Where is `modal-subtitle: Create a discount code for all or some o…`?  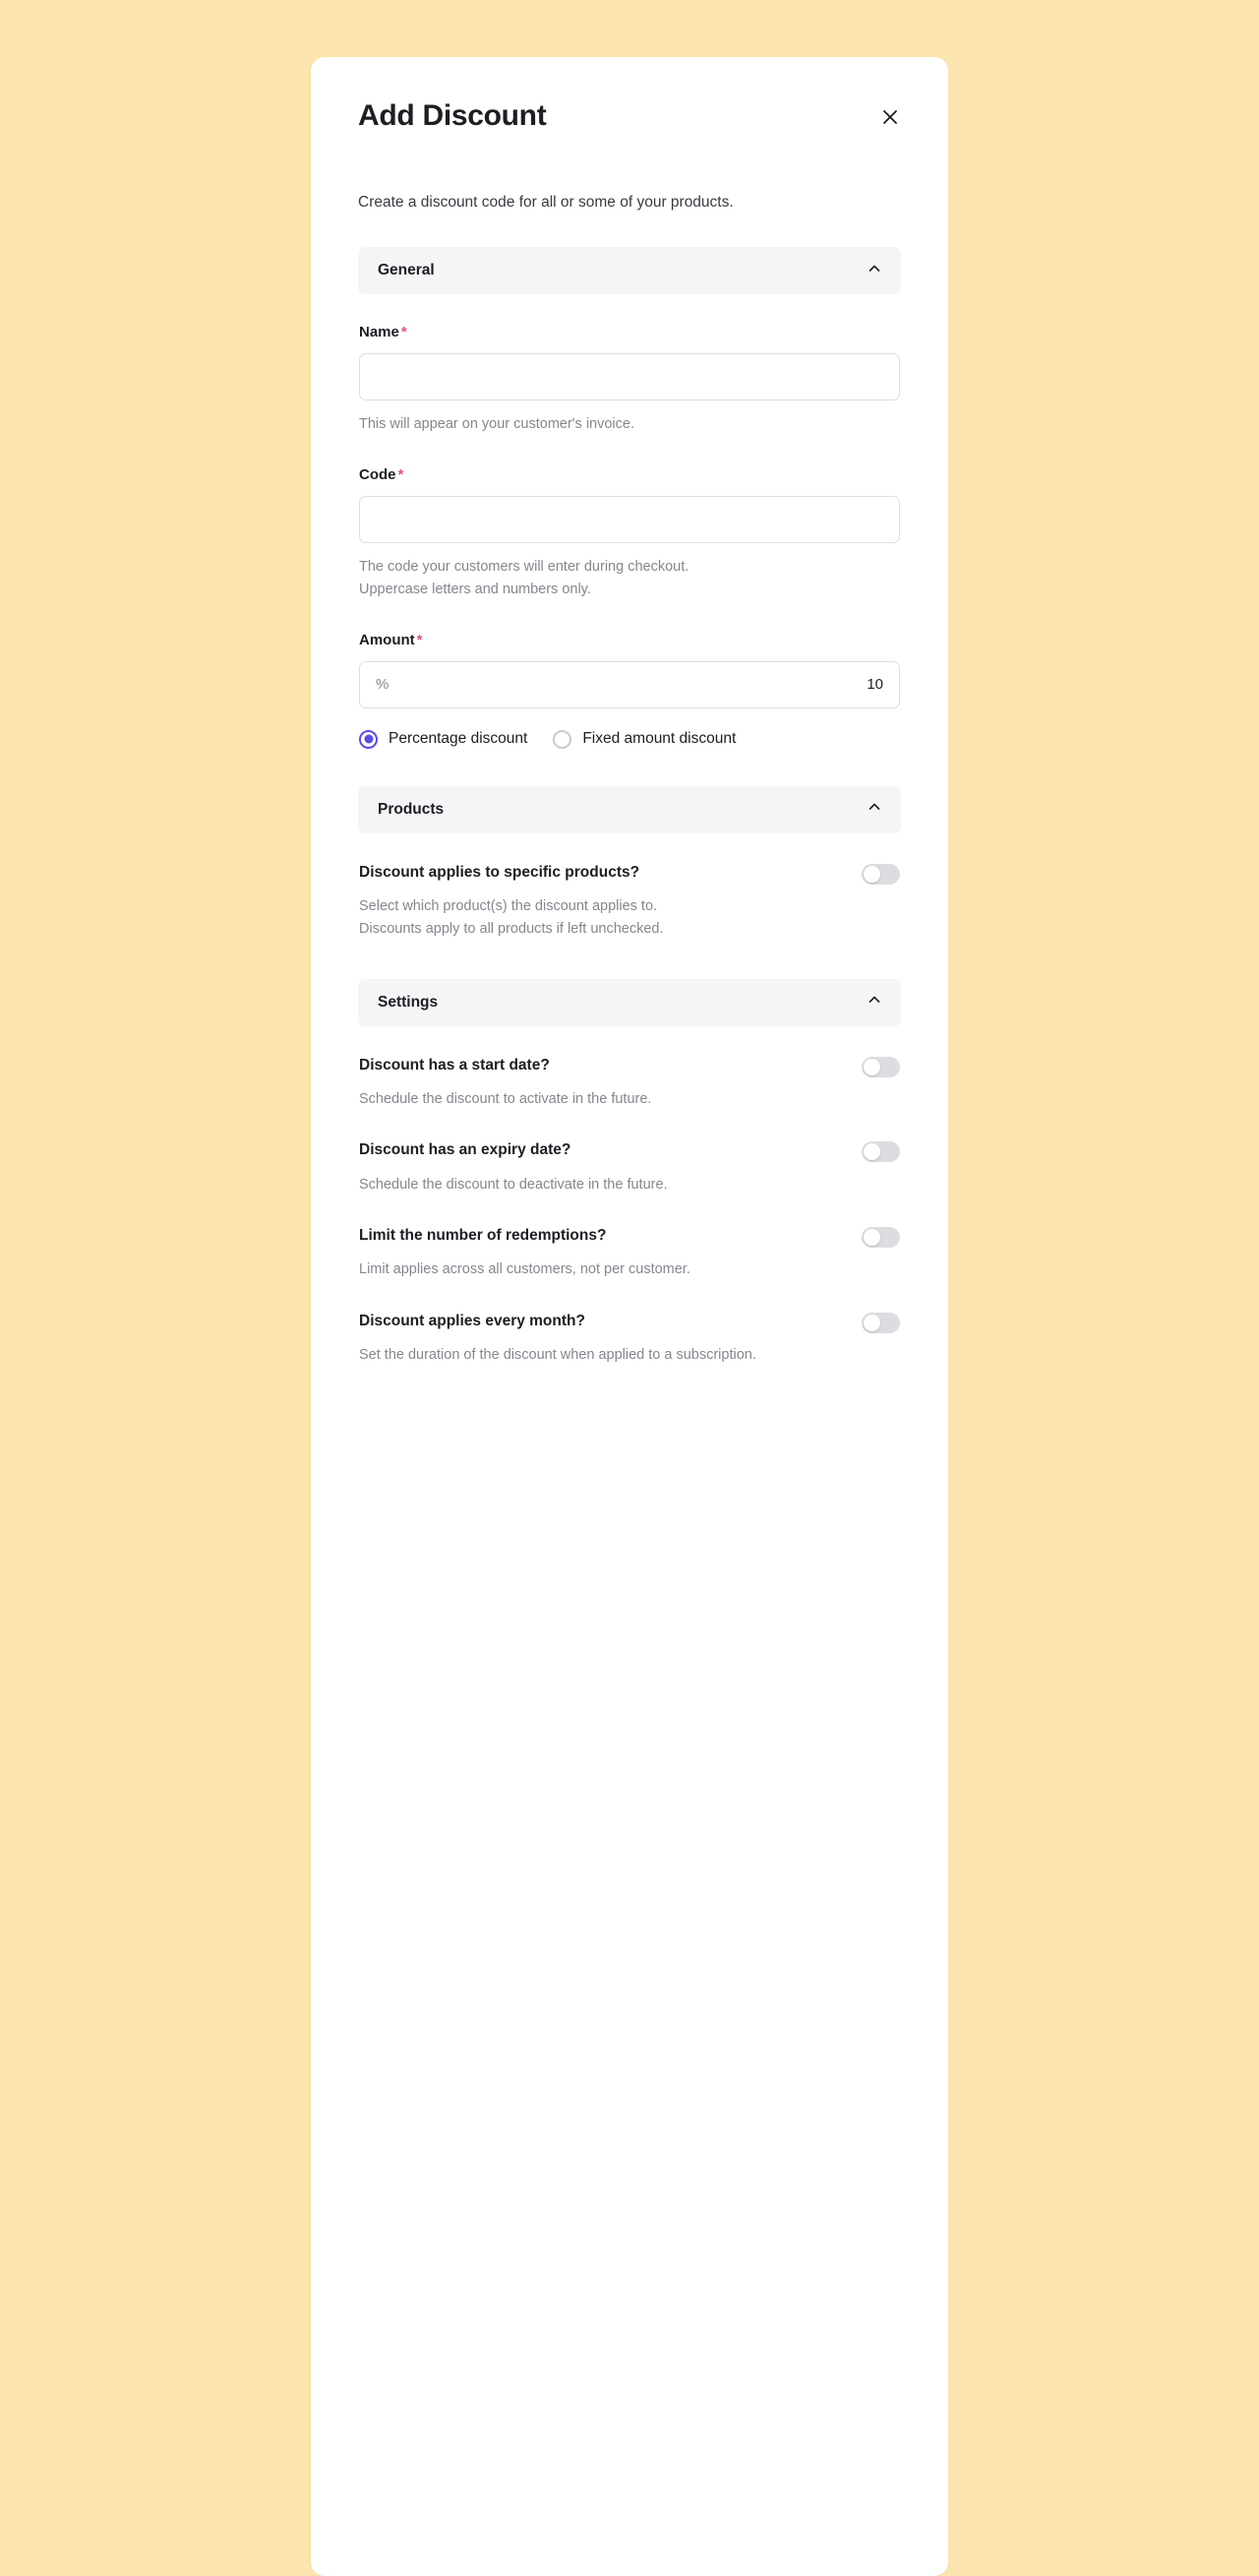
modal-subtitle: Create a discount code for all or some o… is located at coordinates (546, 202).